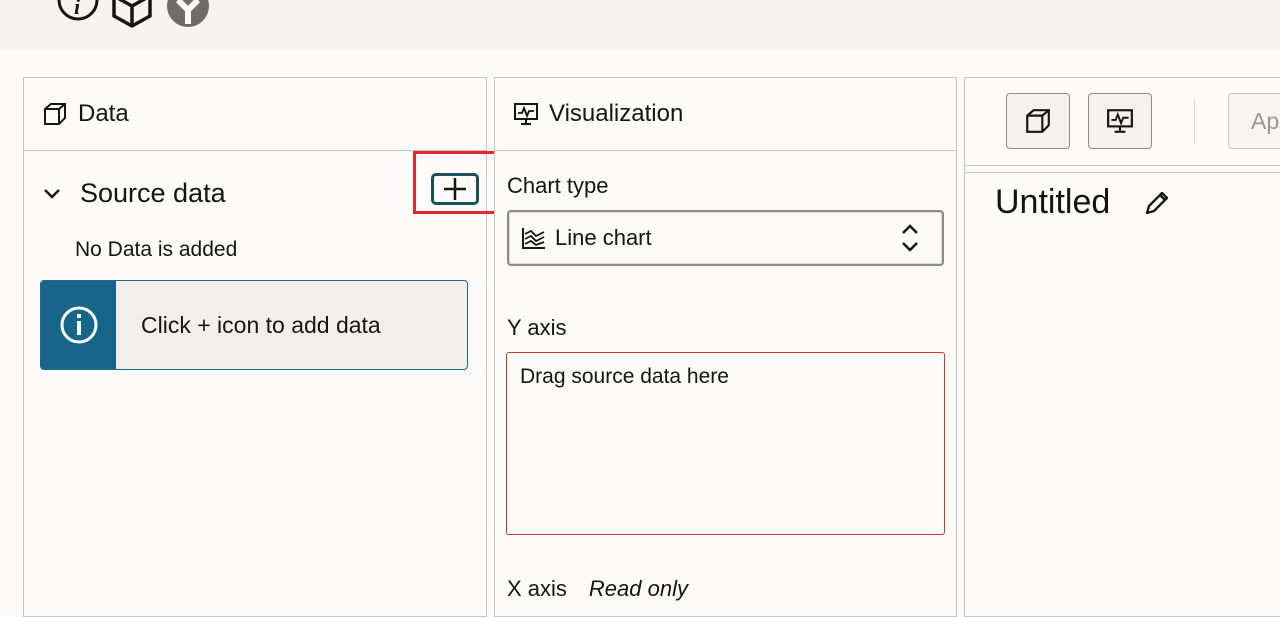 Image resolution: width=1280 pixels, height=617 pixels. I want to click on info-circle-icon, so click(78, 325).